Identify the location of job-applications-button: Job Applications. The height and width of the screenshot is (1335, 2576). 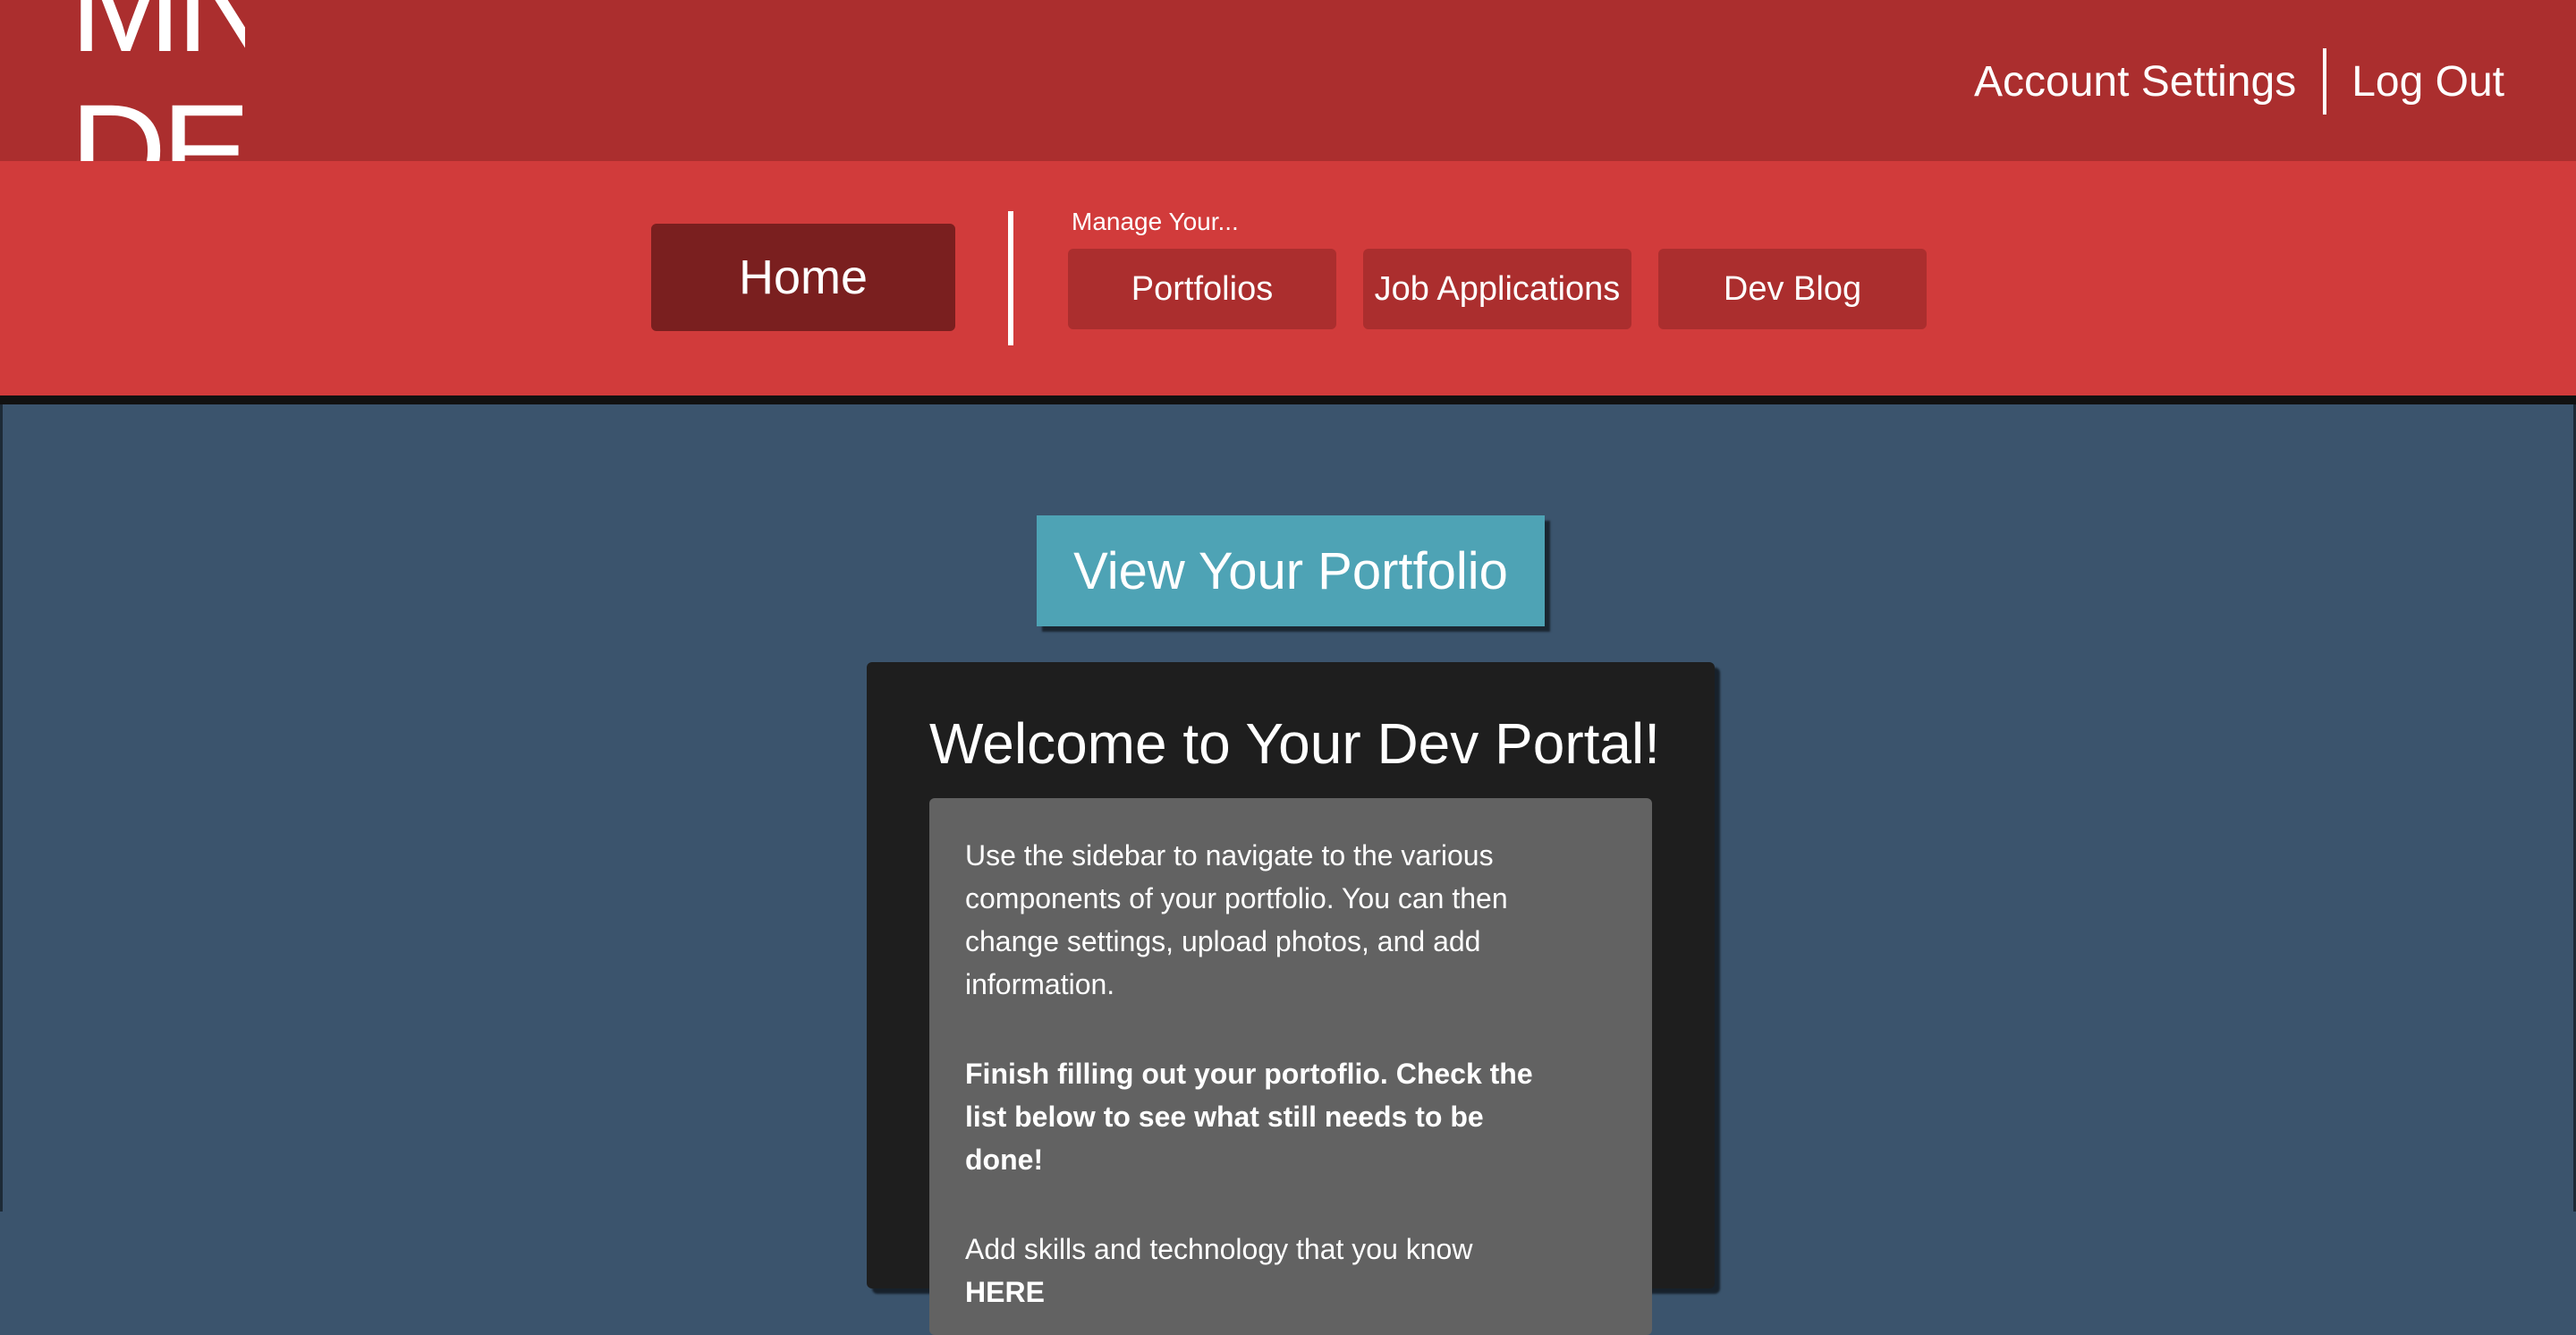
(1497, 289).